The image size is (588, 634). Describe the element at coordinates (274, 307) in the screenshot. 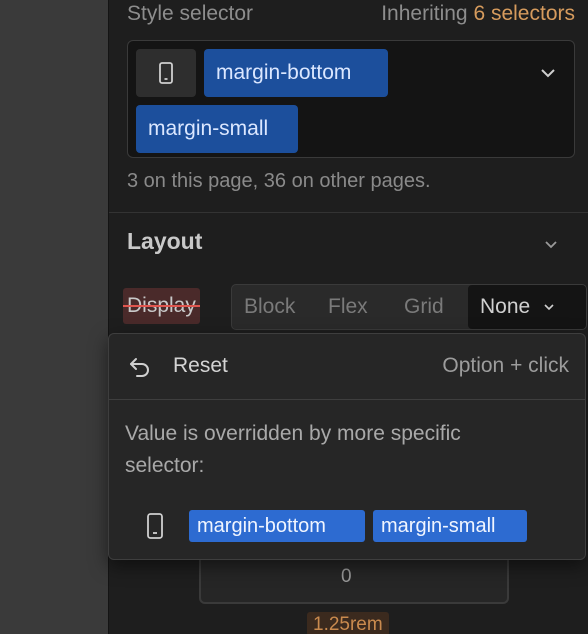

I see `display-option-block: Block` at that location.